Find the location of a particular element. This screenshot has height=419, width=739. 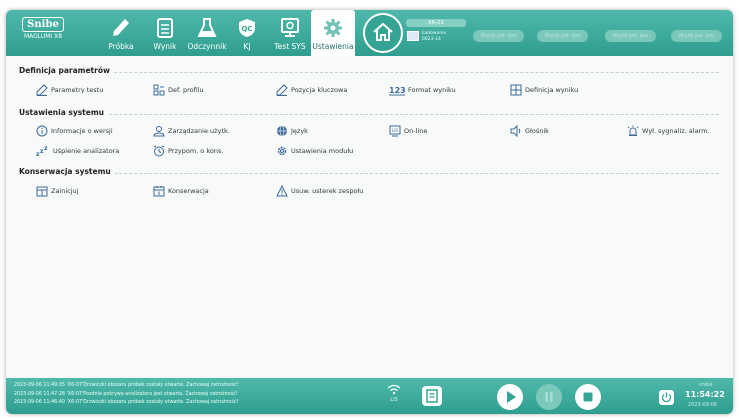

tab-label: KJ is located at coordinates (247, 46).